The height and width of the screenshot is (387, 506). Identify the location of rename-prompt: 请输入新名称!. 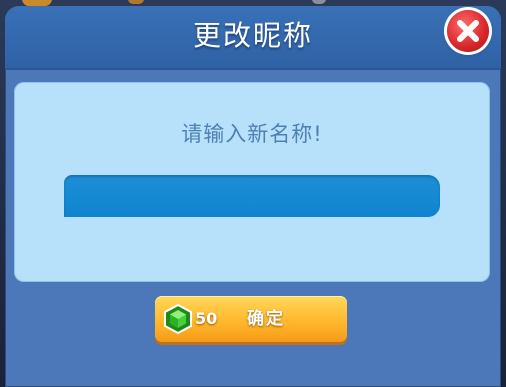
(252, 134).